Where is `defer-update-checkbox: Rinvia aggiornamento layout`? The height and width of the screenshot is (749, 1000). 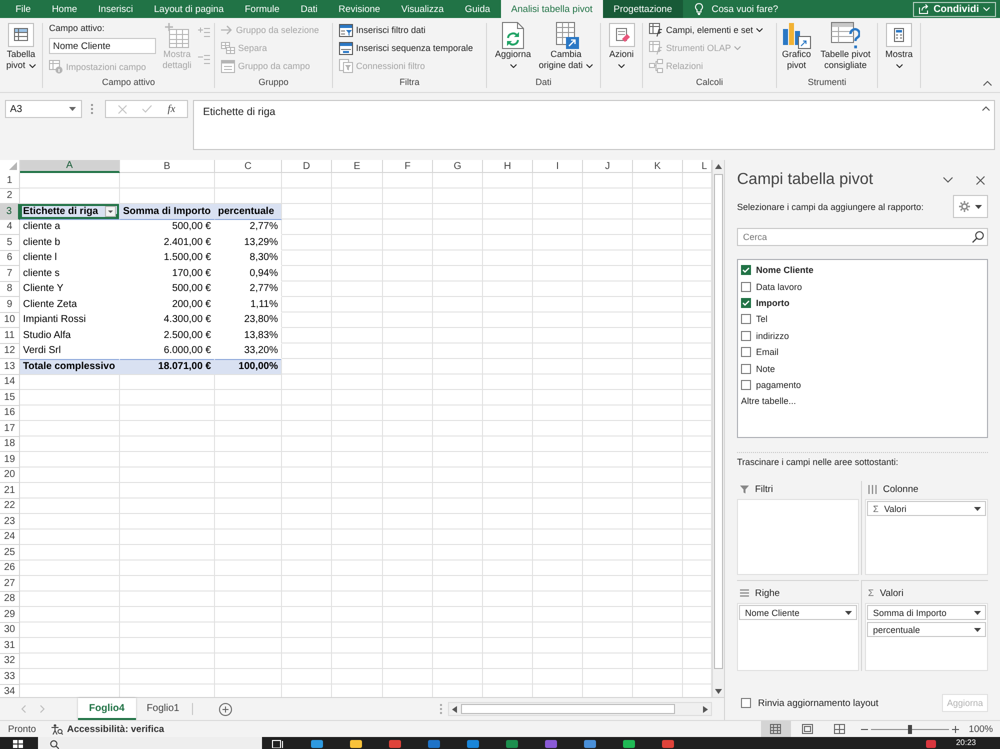 defer-update-checkbox: Rinvia aggiornamento layout is located at coordinates (807, 703).